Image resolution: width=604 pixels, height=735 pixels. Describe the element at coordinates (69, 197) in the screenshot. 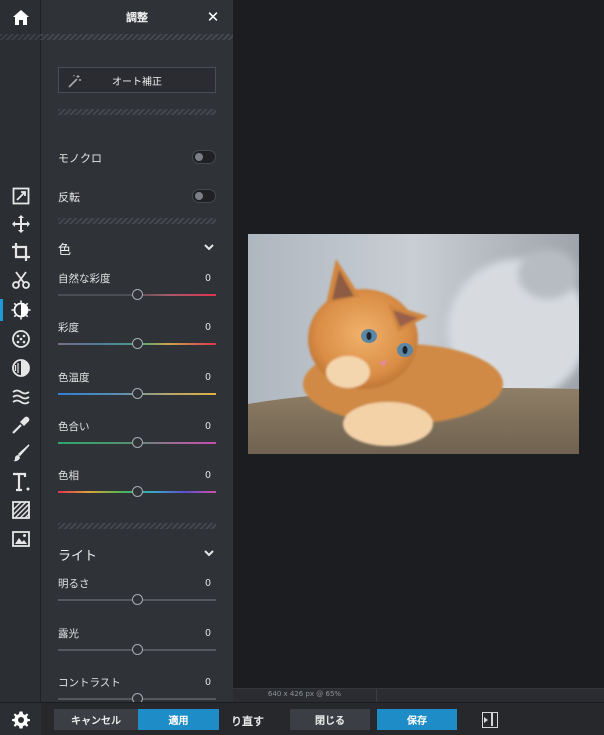

I see `invert-label: 反転` at that location.